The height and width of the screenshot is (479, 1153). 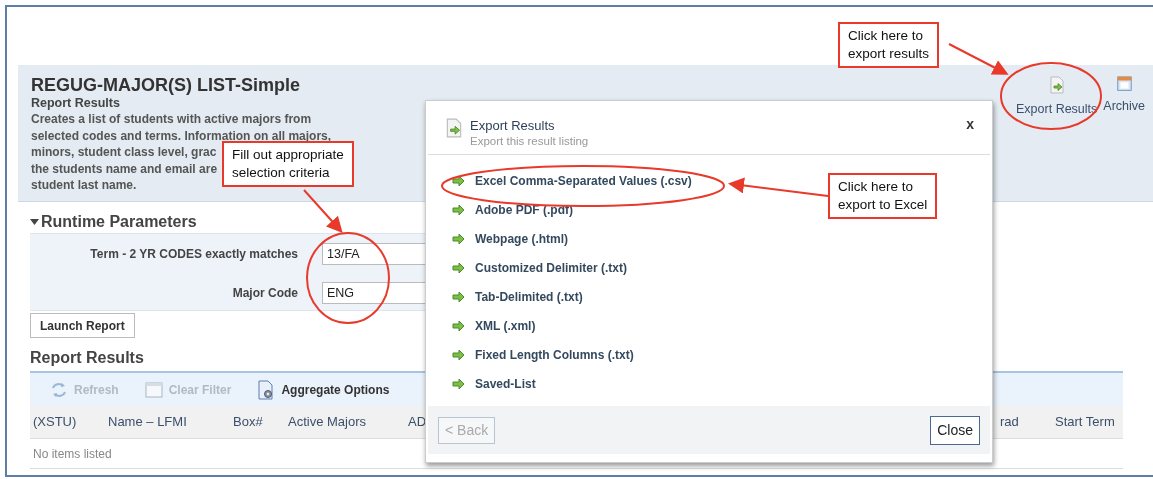 What do you see at coordinates (288, 164) in the screenshot?
I see `callout-note: Fill out appropriate selection criteria` at bounding box center [288, 164].